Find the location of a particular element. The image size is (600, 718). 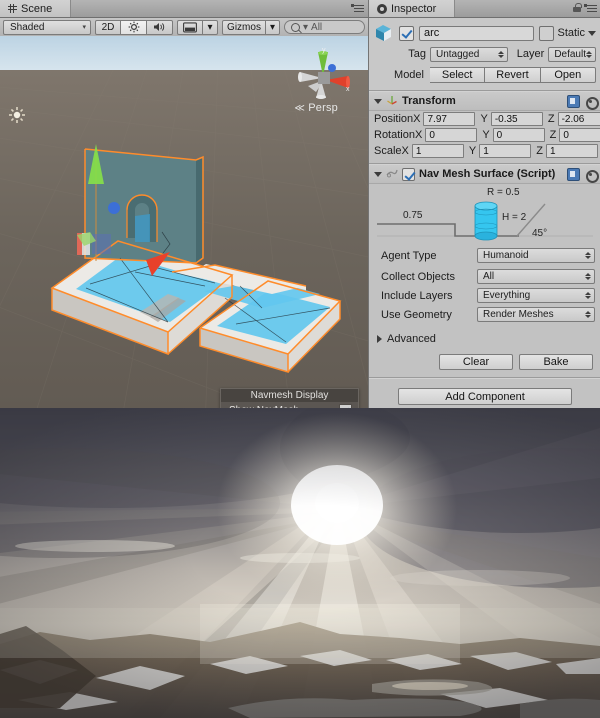

transform-title: Transform is located at coordinates (429, 101).